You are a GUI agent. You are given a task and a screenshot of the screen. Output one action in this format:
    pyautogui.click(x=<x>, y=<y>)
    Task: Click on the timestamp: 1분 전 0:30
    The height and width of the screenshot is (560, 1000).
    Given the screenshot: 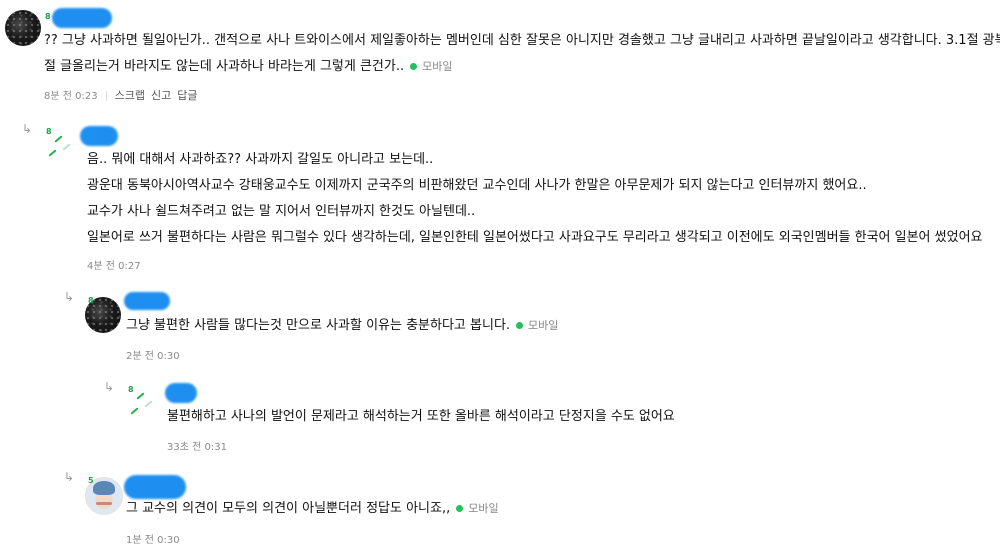 What is the action you would take?
    pyautogui.click(x=153, y=540)
    